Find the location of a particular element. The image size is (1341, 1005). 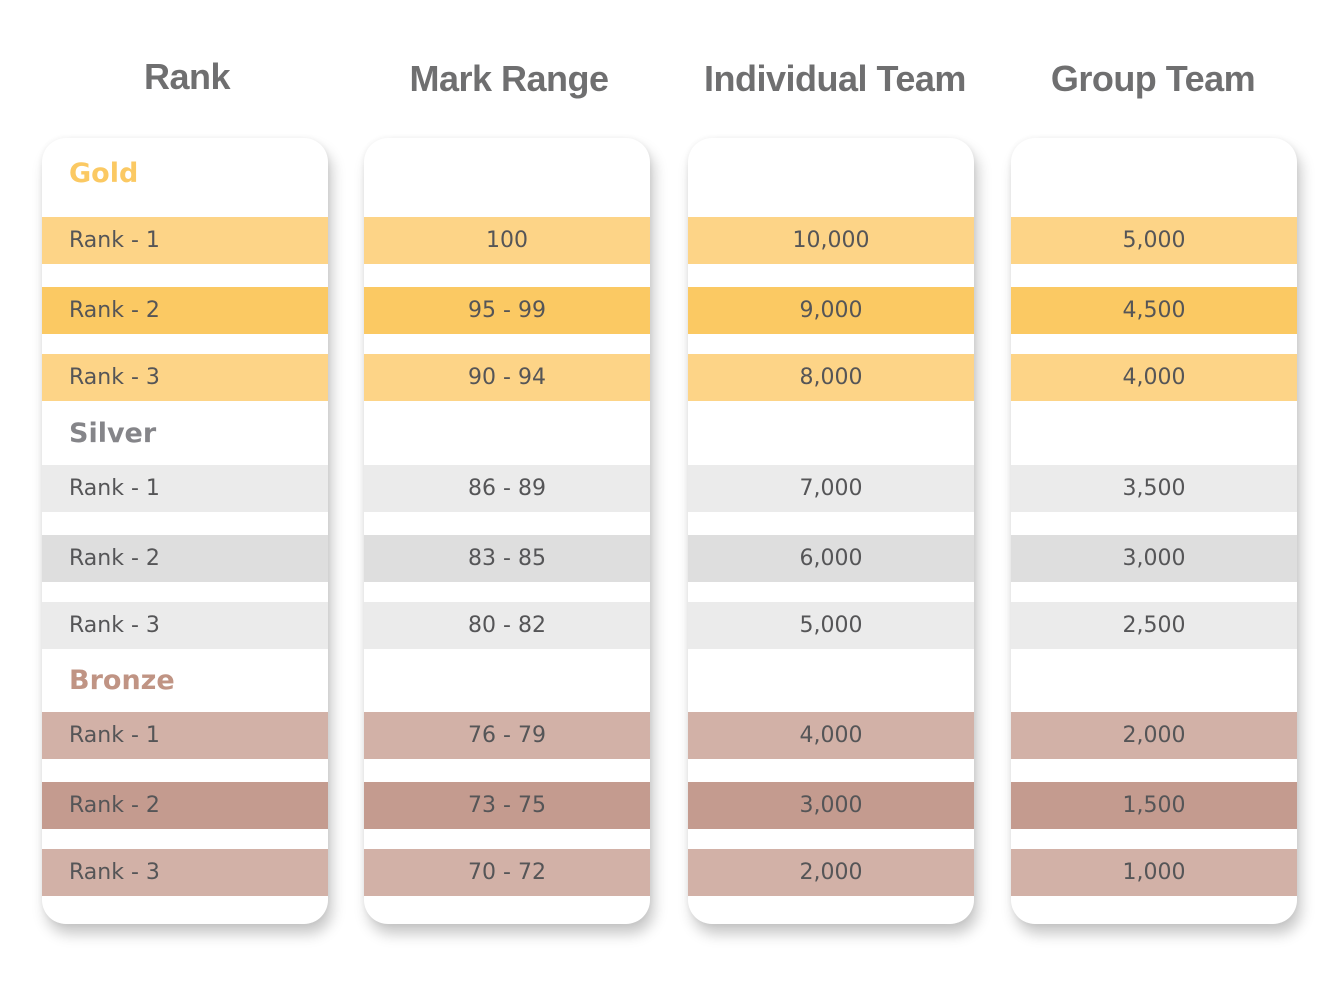

table-cell: 83 - 85 is located at coordinates (507, 558).